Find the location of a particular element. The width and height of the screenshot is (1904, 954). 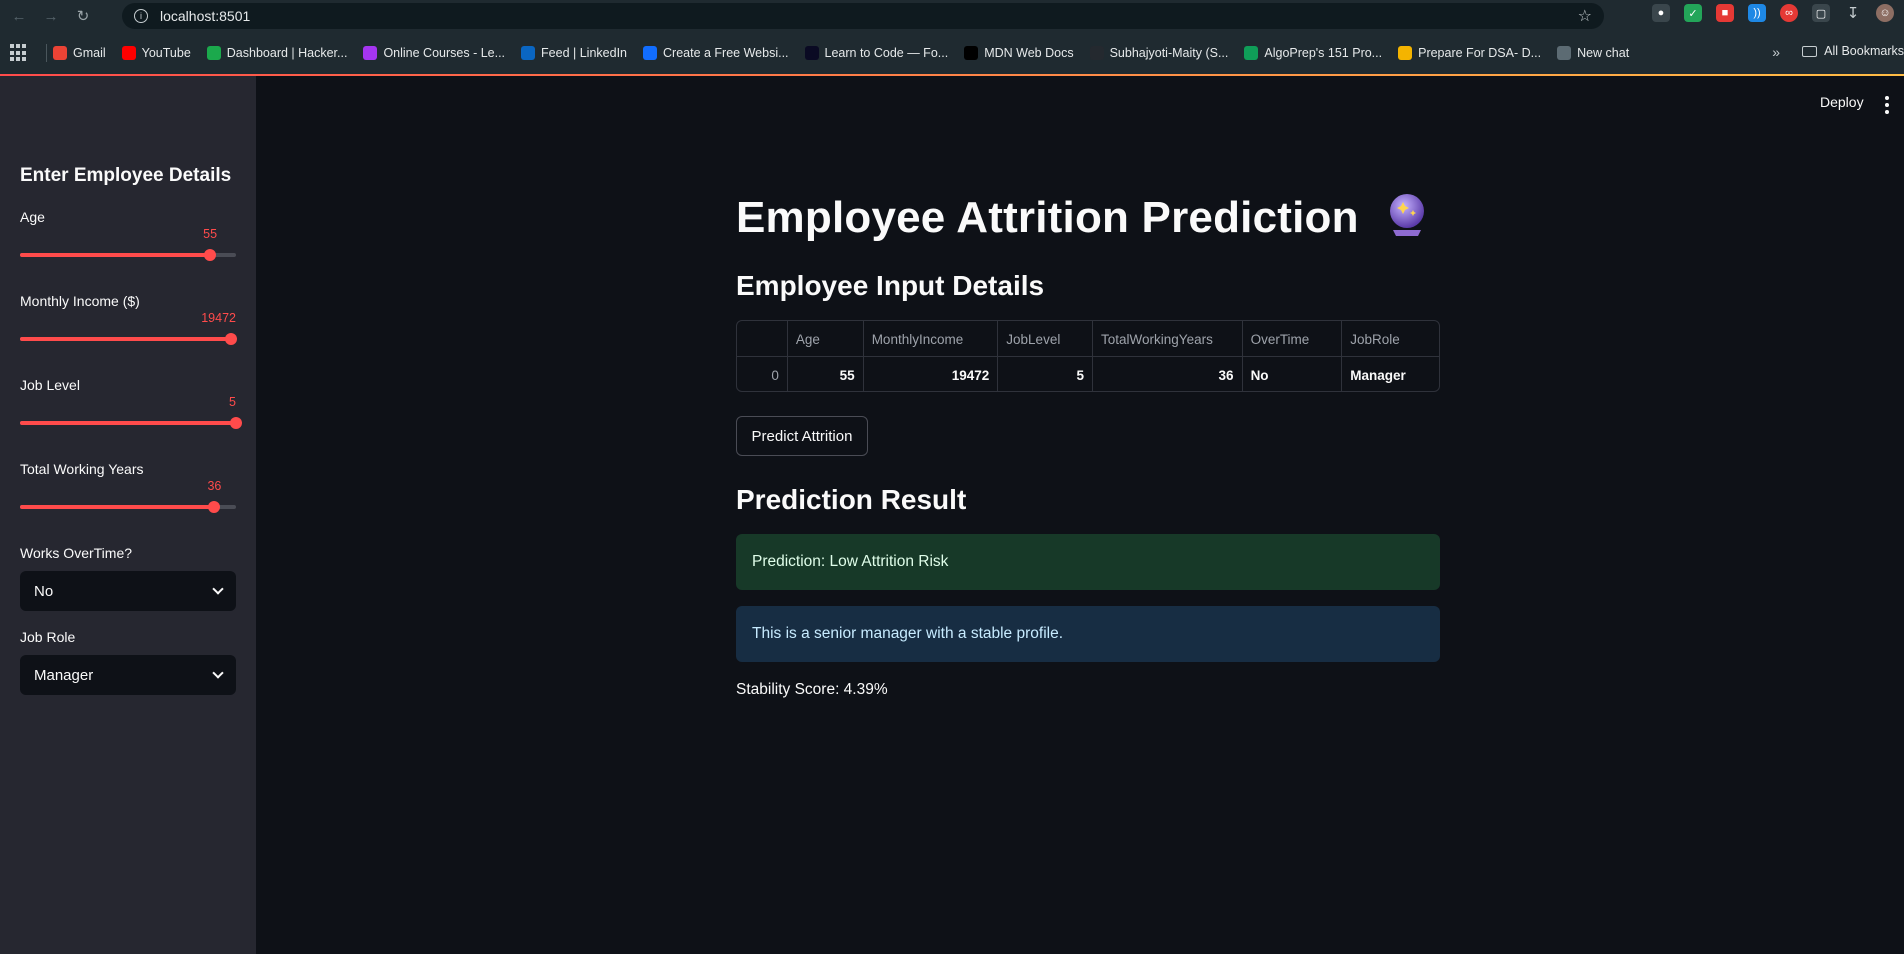

bookmark-label: YouTube is located at coordinates (166, 53).